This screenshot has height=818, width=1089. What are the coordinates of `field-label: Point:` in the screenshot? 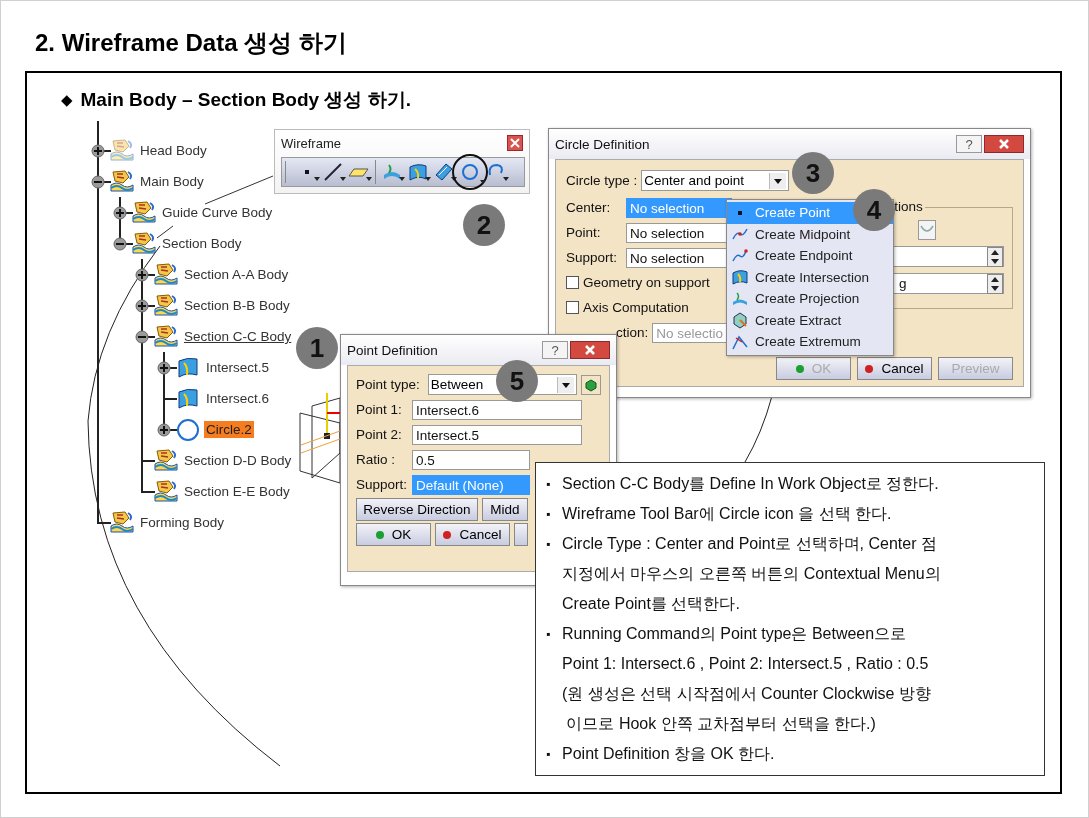 It's located at (584, 232).